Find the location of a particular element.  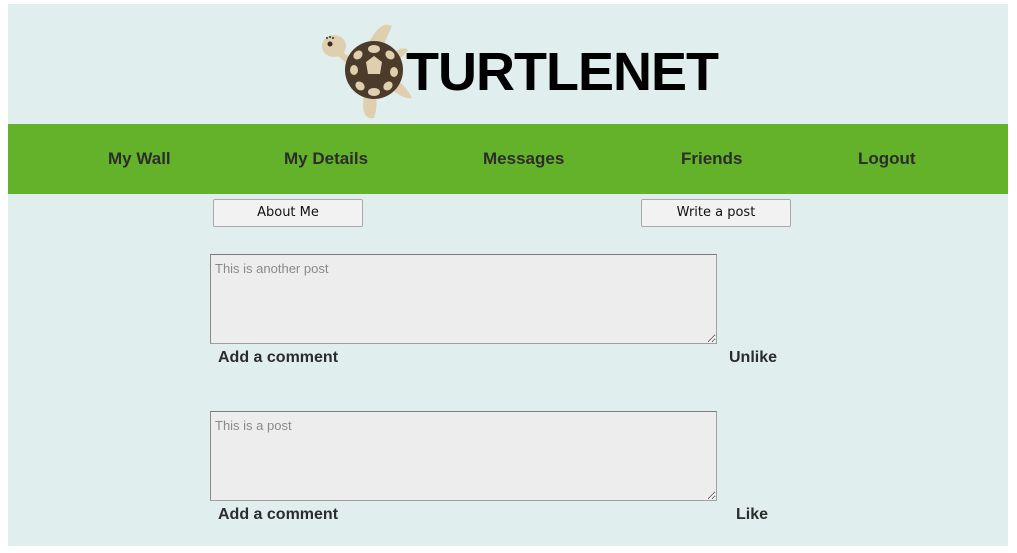

nav-friends: Friends is located at coordinates (711, 159).